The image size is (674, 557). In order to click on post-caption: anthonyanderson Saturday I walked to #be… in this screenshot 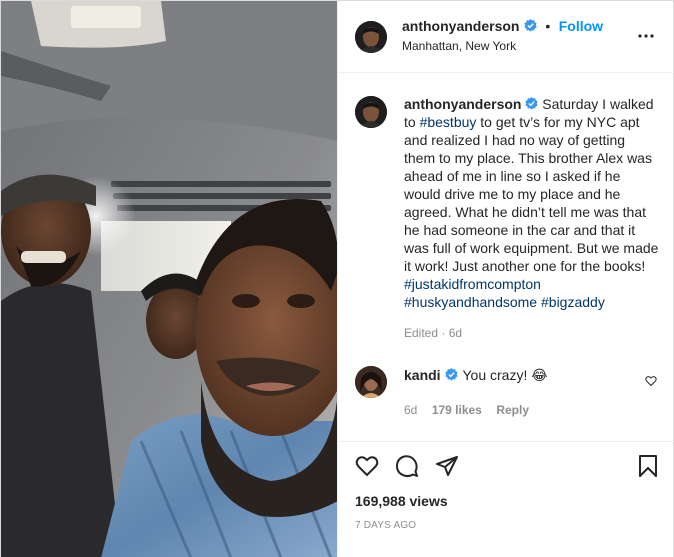, I will do `click(531, 203)`.